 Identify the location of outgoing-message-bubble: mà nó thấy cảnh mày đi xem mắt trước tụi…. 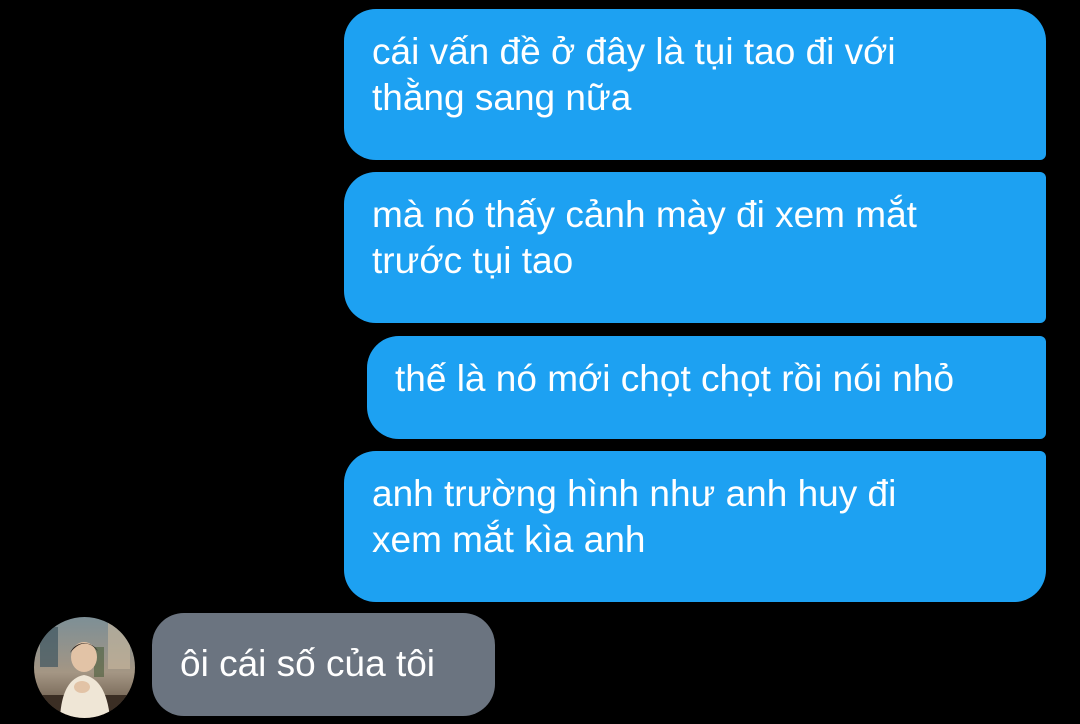
(695, 247).